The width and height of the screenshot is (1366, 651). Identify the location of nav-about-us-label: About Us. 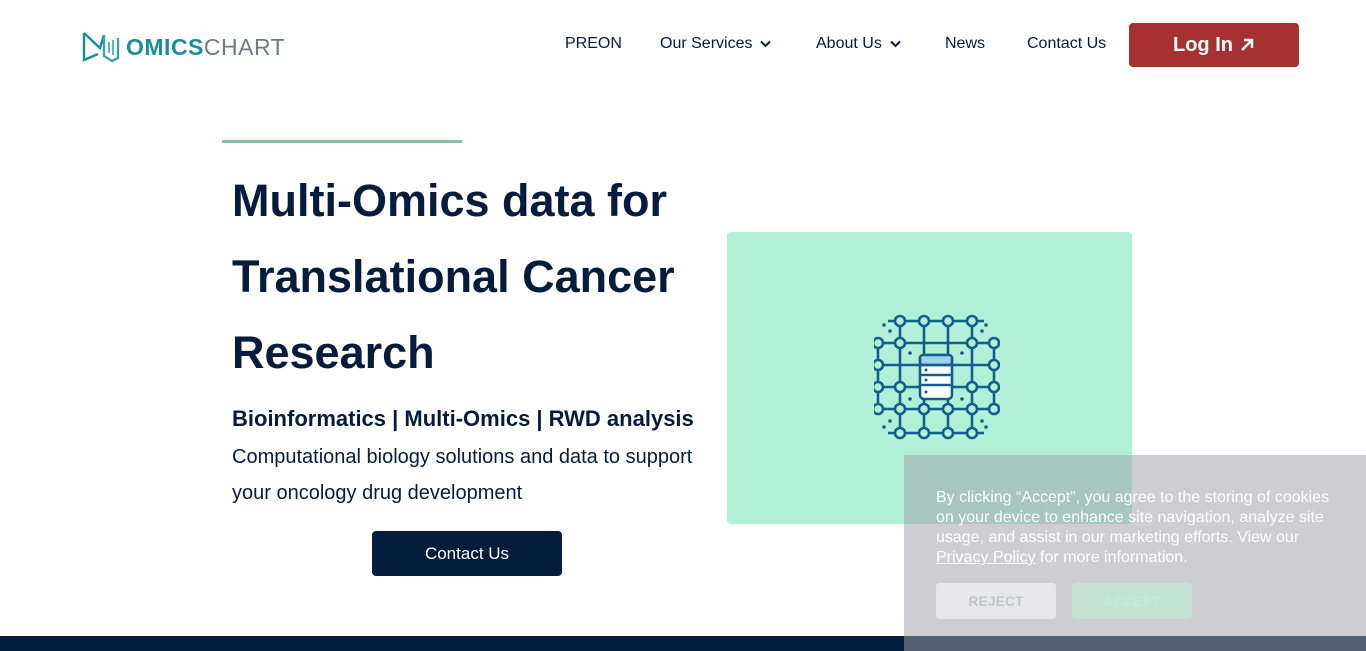
(849, 43).